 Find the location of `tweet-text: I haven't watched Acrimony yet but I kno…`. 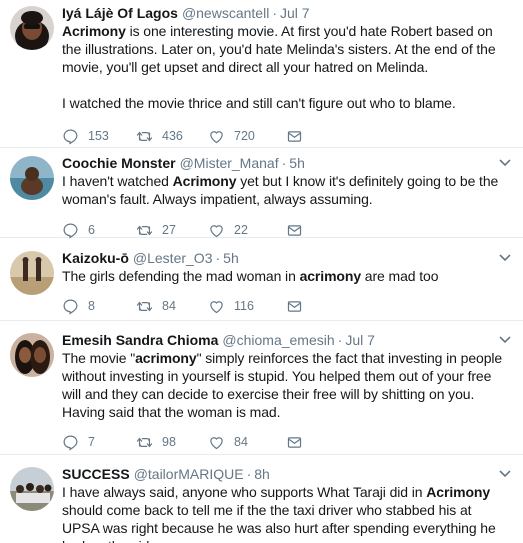

tweet-text: I haven't watched Acrimony yet but I kno… is located at coordinates (282, 190).